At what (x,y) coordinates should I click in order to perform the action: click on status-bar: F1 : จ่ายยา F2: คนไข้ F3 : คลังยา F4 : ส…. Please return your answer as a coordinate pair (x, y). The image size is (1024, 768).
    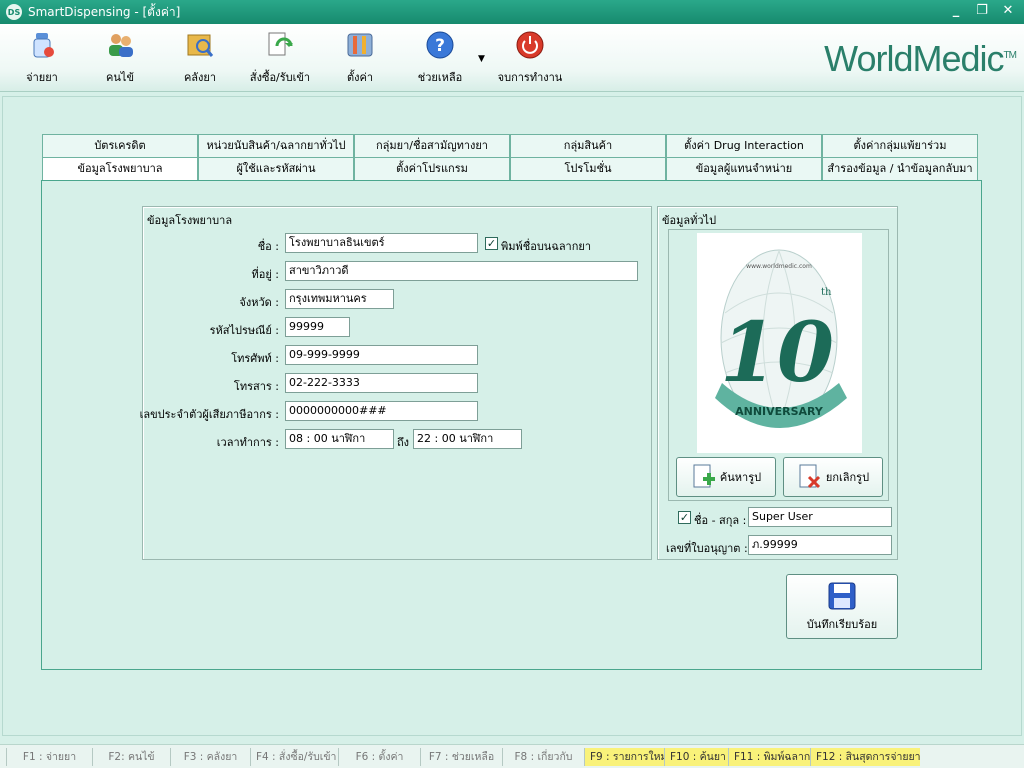
    Looking at the image, I should click on (512, 756).